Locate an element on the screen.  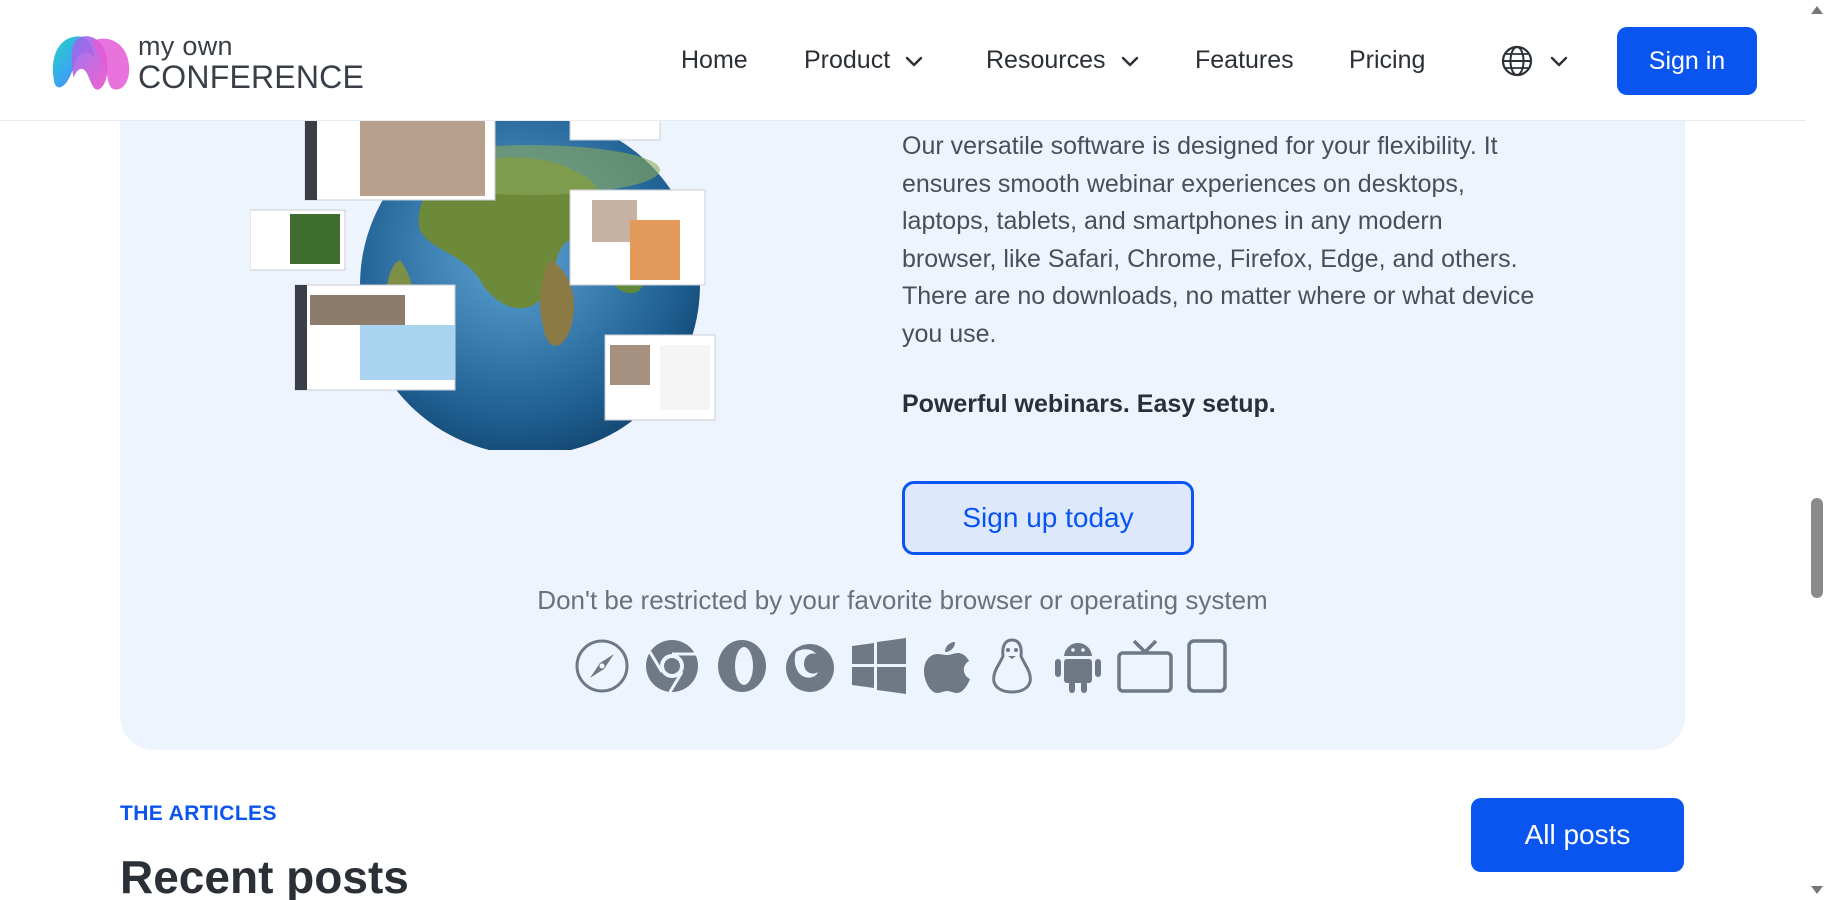
recent-posts-title: Recent posts is located at coordinates (264, 875).